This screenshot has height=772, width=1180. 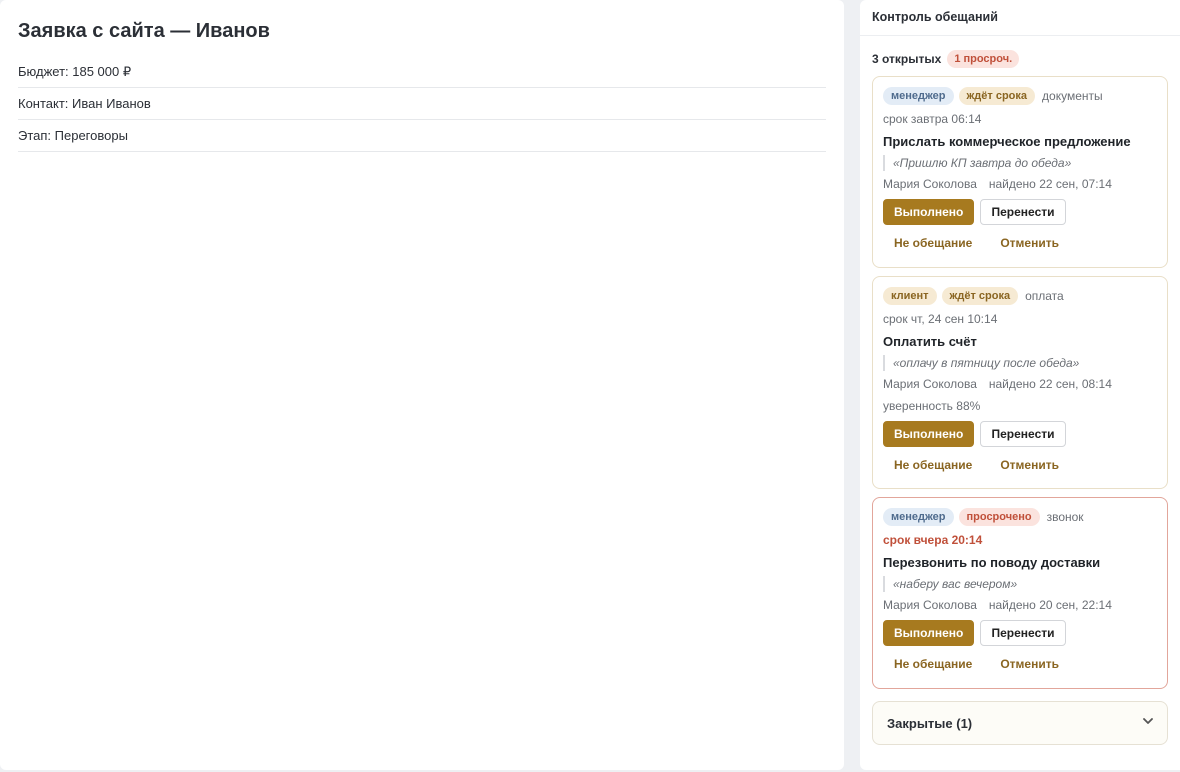 What do you see at coordinates (1050, 184) in the screenshot?
I see `found-date: найдено 22 сен, 07:14` at bounding box center [1050, 184].